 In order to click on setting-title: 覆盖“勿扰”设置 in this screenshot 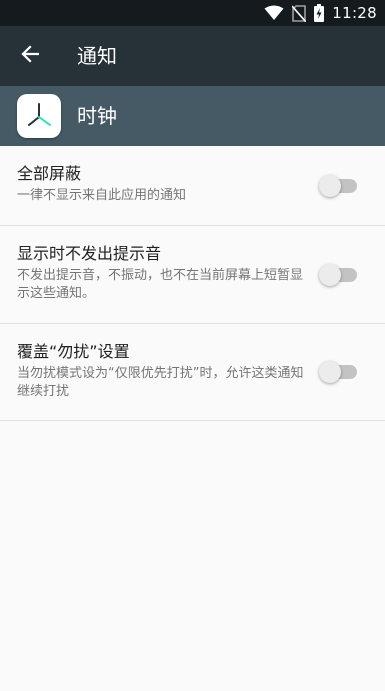, I will do `click(73, 351)`.